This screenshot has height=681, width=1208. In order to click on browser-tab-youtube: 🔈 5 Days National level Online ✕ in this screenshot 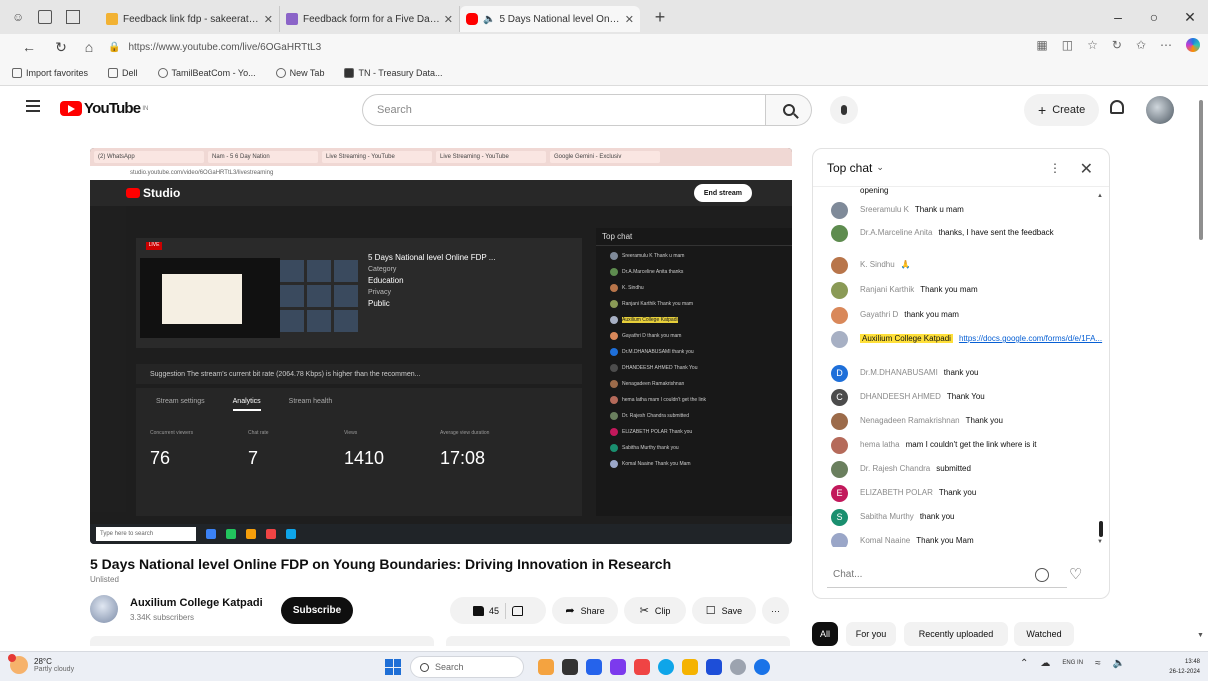, I will do `click(550, 19)`.